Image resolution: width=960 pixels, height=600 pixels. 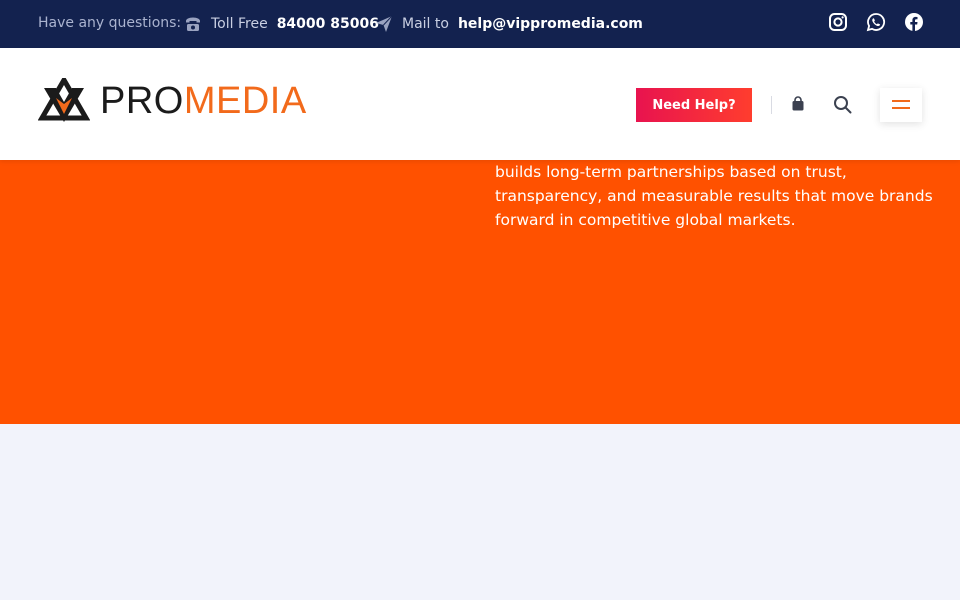 I want to click on whatsapp-icon, so click(x=876, y=22).